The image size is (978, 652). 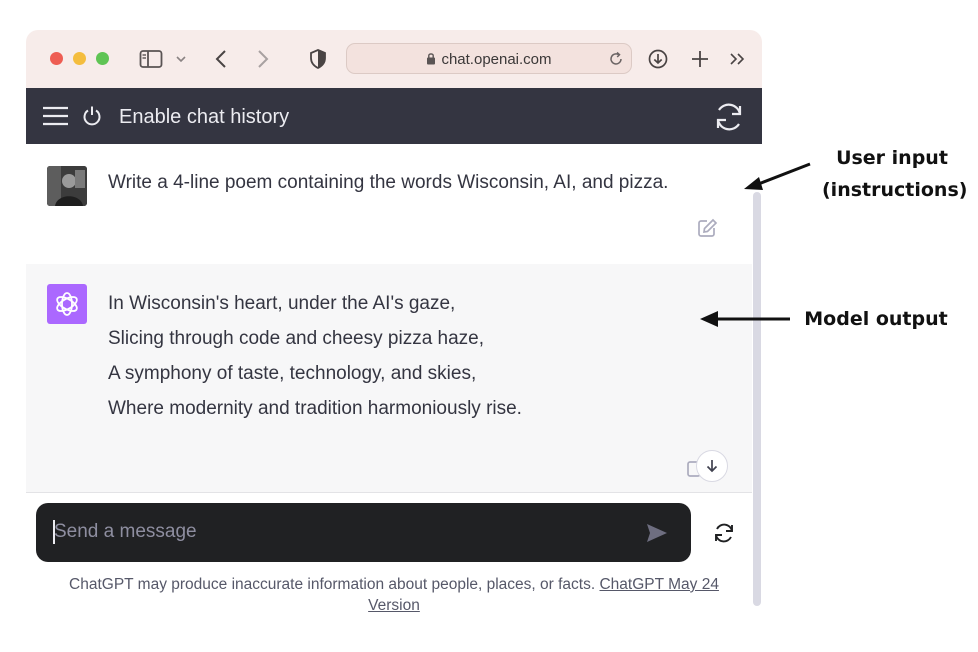 What do you see at coordinates (892, 158) in the screenshot?
I see `annotation-line: User input` at bounding box center [892, 158].